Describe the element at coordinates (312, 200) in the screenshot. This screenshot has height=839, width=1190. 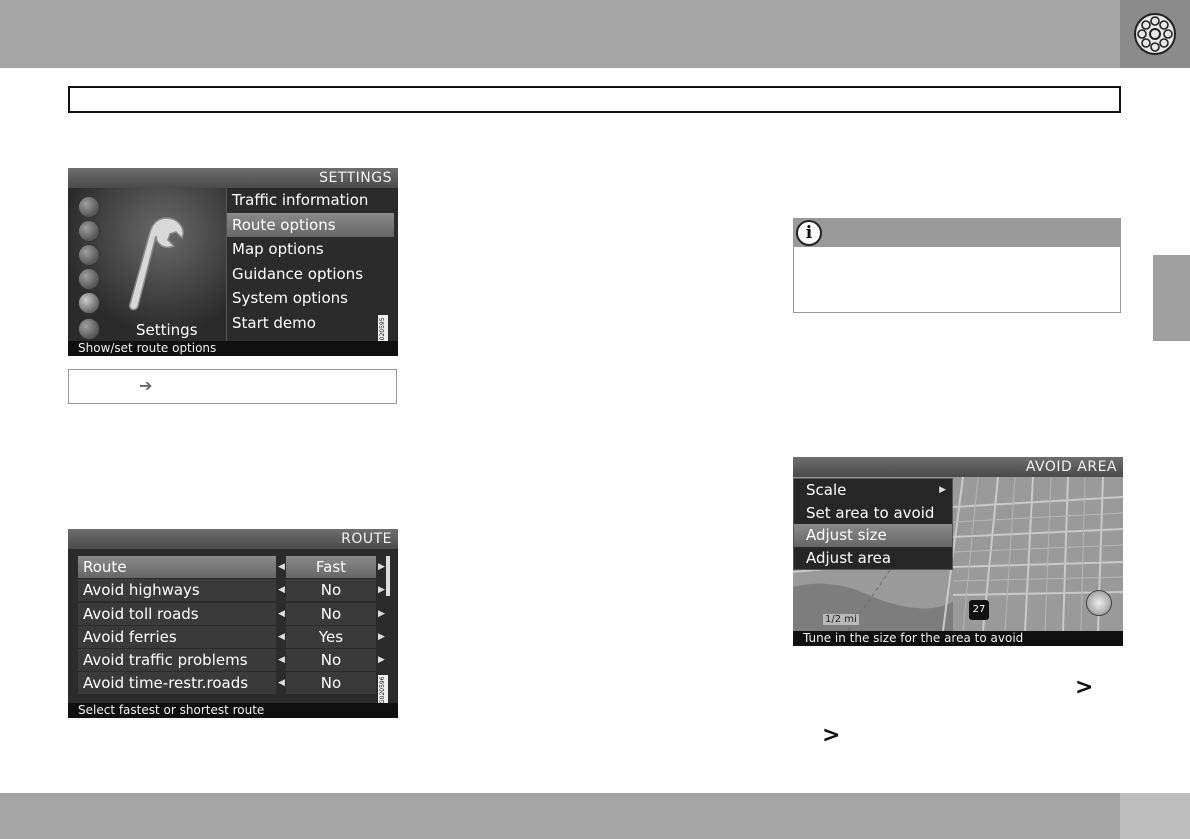
I see `menu-item-traffic-information: Traffic information` at that location.